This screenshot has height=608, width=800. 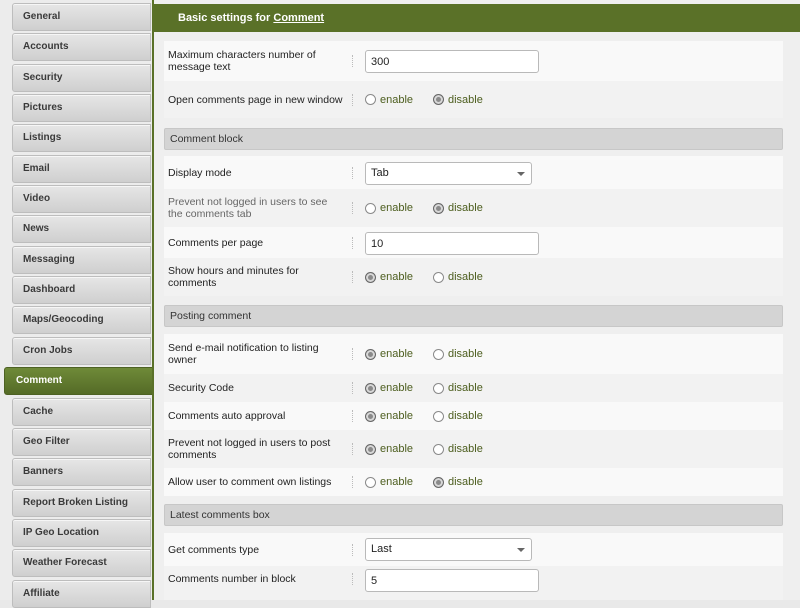 What do you see at coordinates (79, 381) in the screenshot?
I see `sidebar-item-comment: Comment` at bounding box center [79, 381].